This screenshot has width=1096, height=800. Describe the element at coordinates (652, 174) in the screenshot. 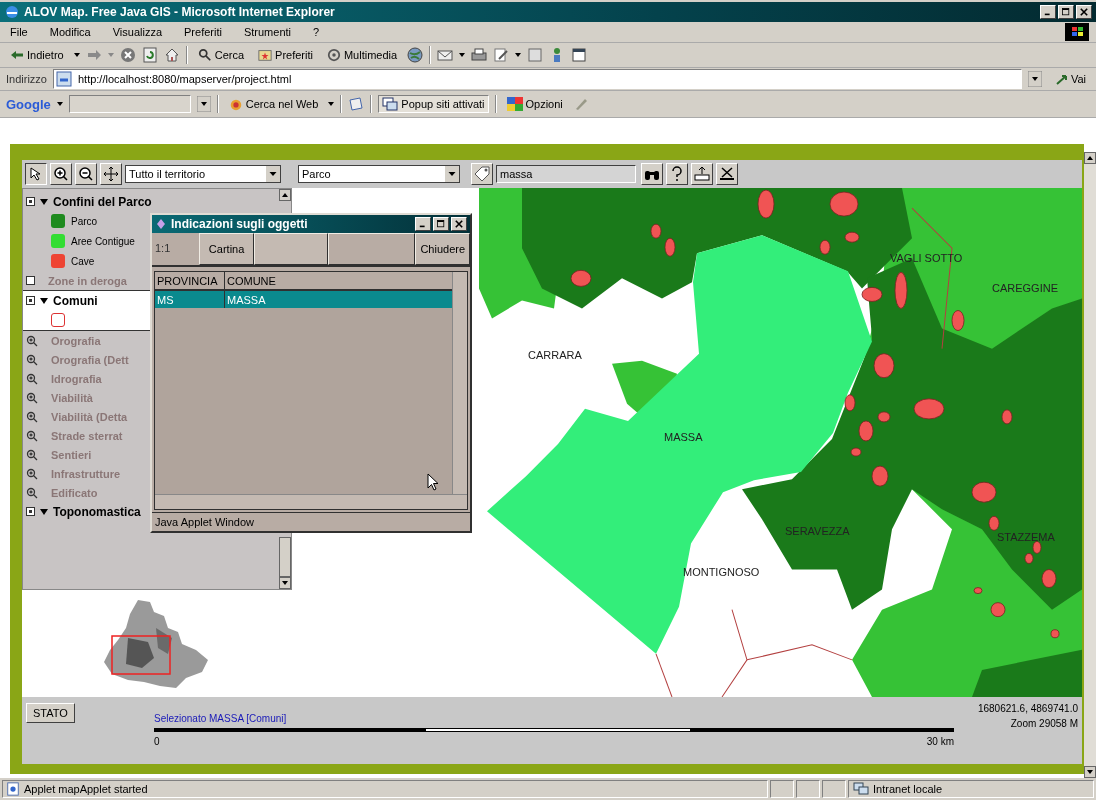

I see `binoculars-button` at that location.